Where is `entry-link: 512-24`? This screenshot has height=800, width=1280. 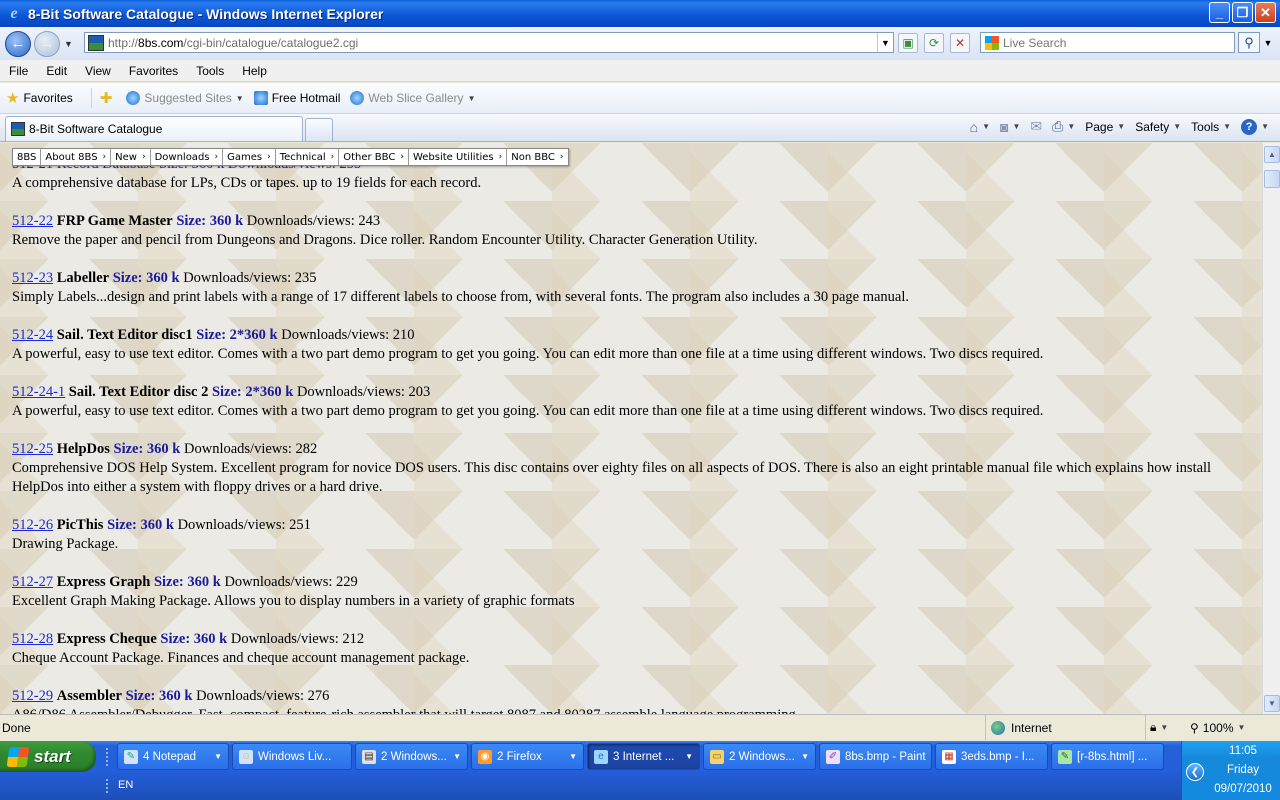
entry-link: 512-24 is located at coordinates (32, 335).